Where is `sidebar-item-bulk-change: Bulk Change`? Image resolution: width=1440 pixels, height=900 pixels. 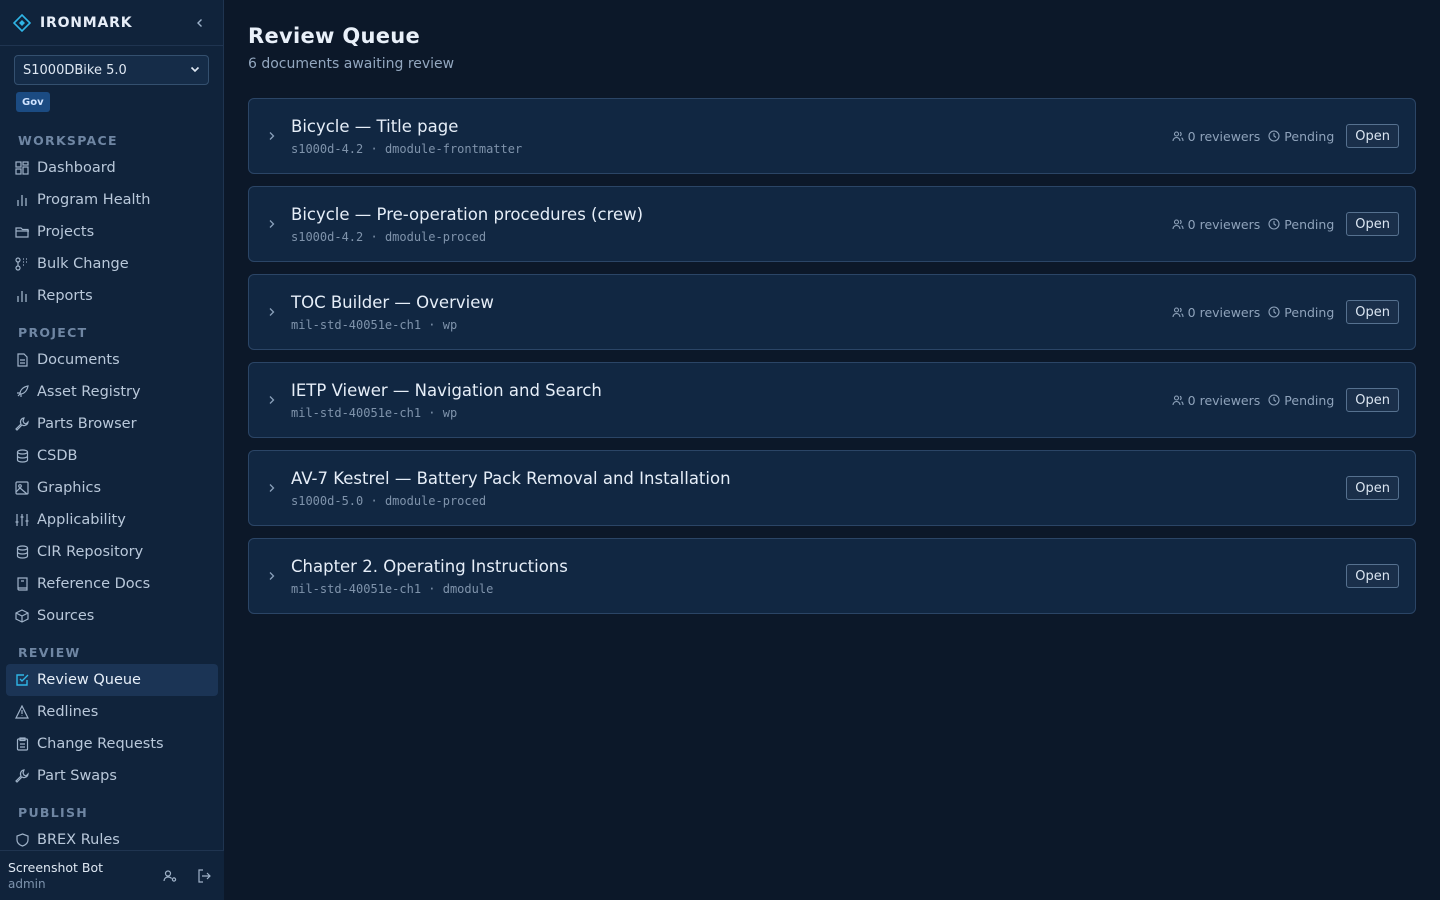
sidebar-item-bulk-change: Bulk Change is located at coordinates (112, 264).